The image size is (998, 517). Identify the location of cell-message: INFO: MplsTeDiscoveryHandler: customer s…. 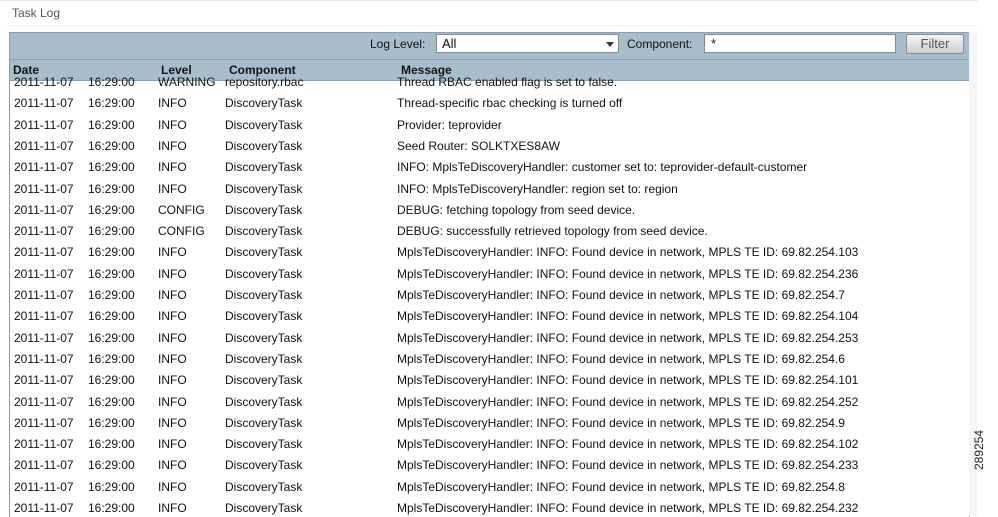
(602, 167).